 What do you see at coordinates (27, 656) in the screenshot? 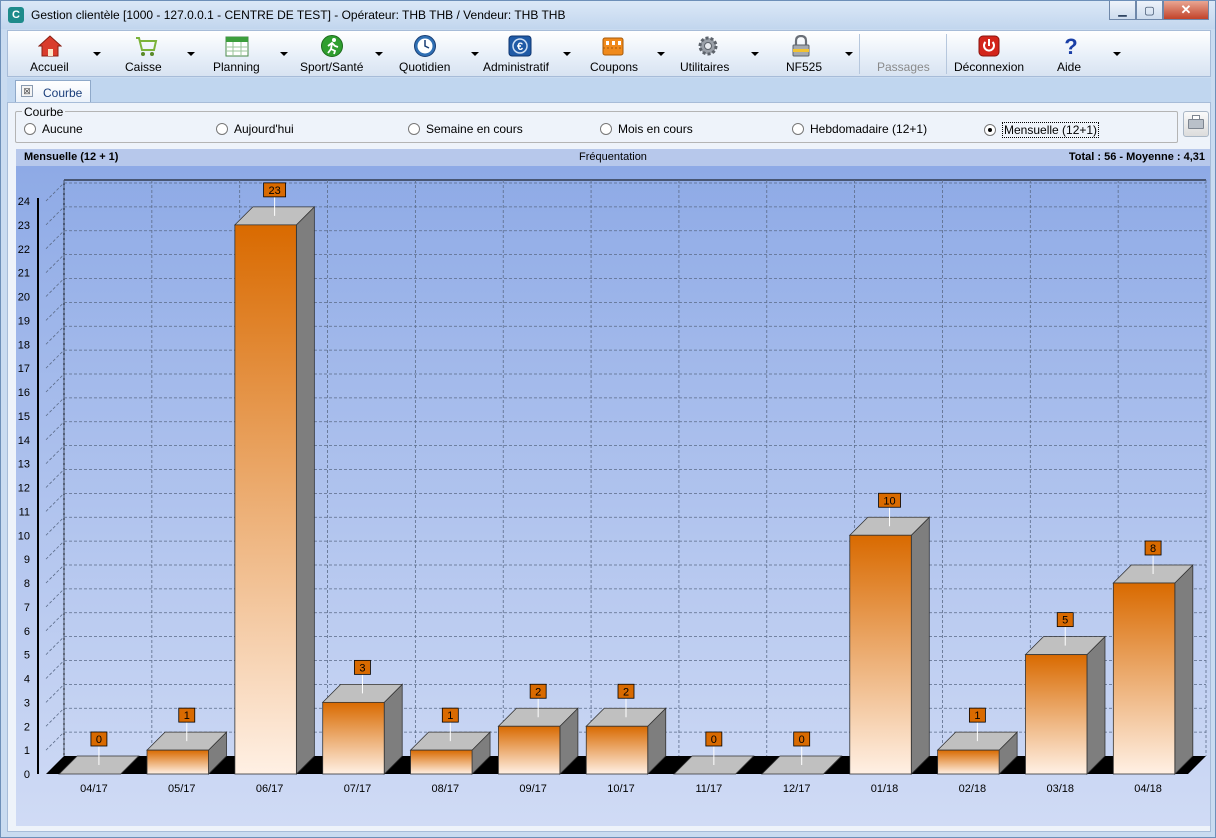
I see `y-tick-label: 5` at bounding box center [27, 656].